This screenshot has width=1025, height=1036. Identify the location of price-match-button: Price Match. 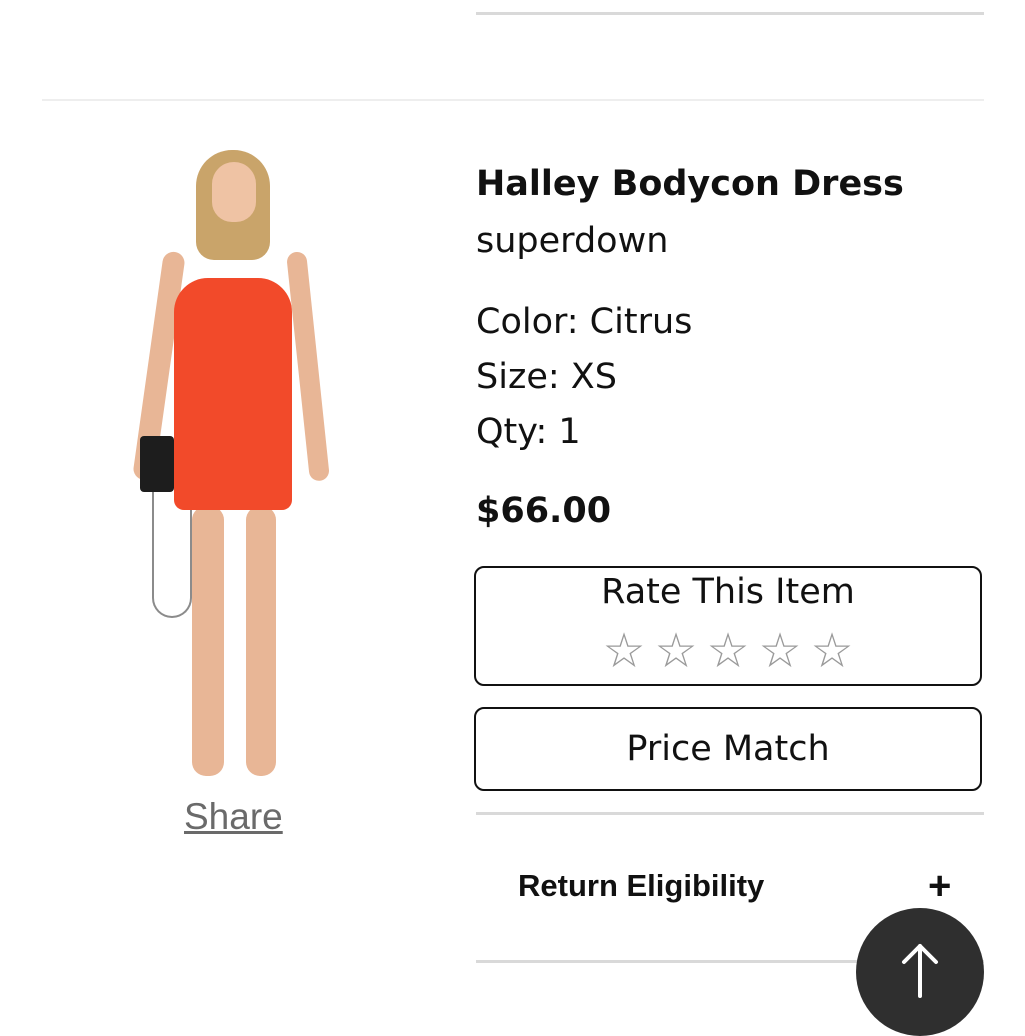
(728, 749).